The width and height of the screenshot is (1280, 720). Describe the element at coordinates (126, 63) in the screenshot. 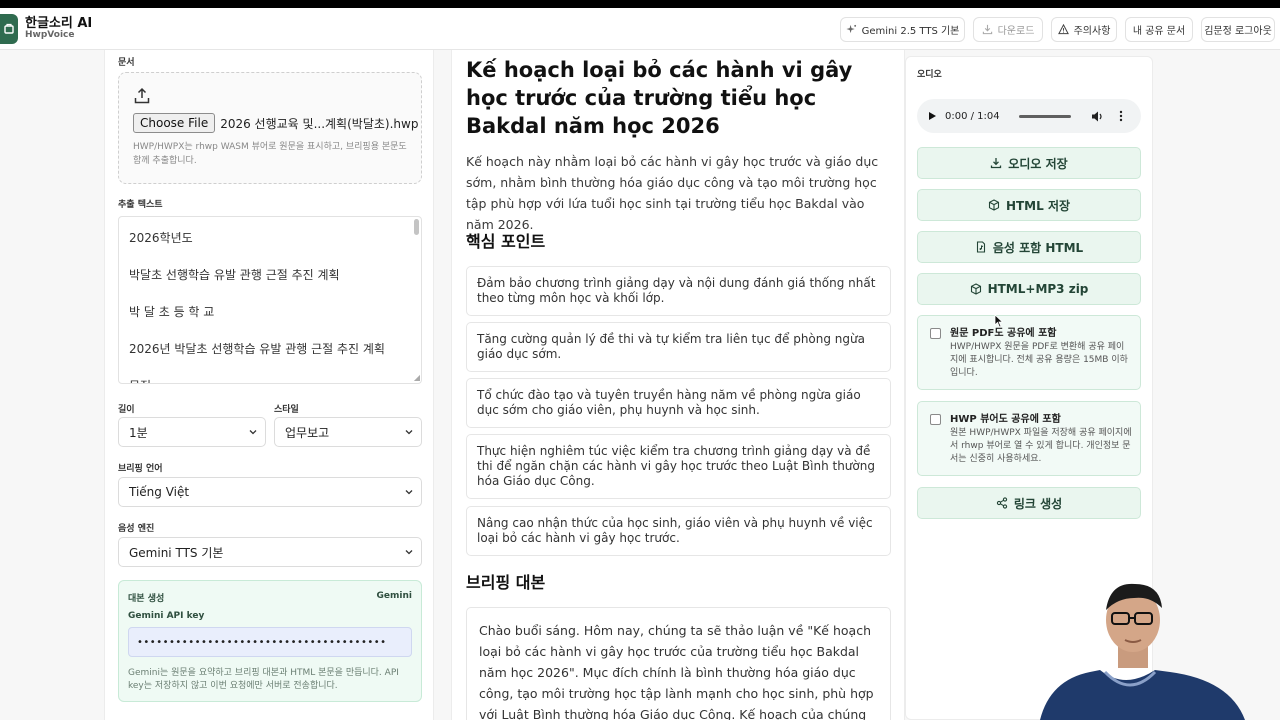

I see `document-label: 문서` at that location.